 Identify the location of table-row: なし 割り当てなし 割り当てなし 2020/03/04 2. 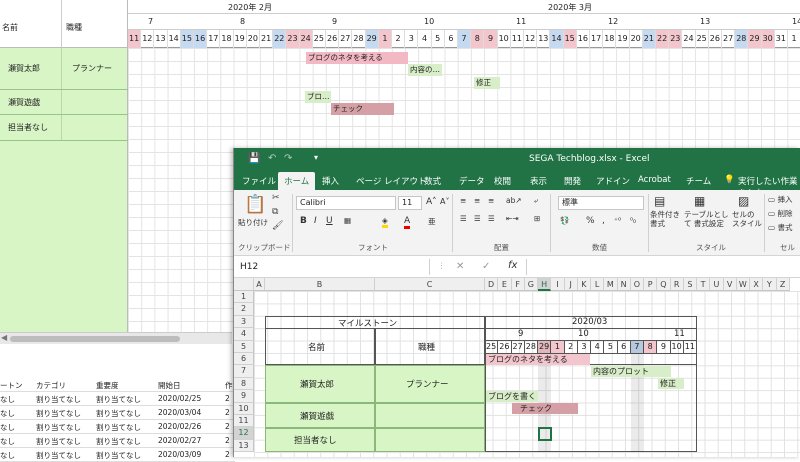
(117, 413).